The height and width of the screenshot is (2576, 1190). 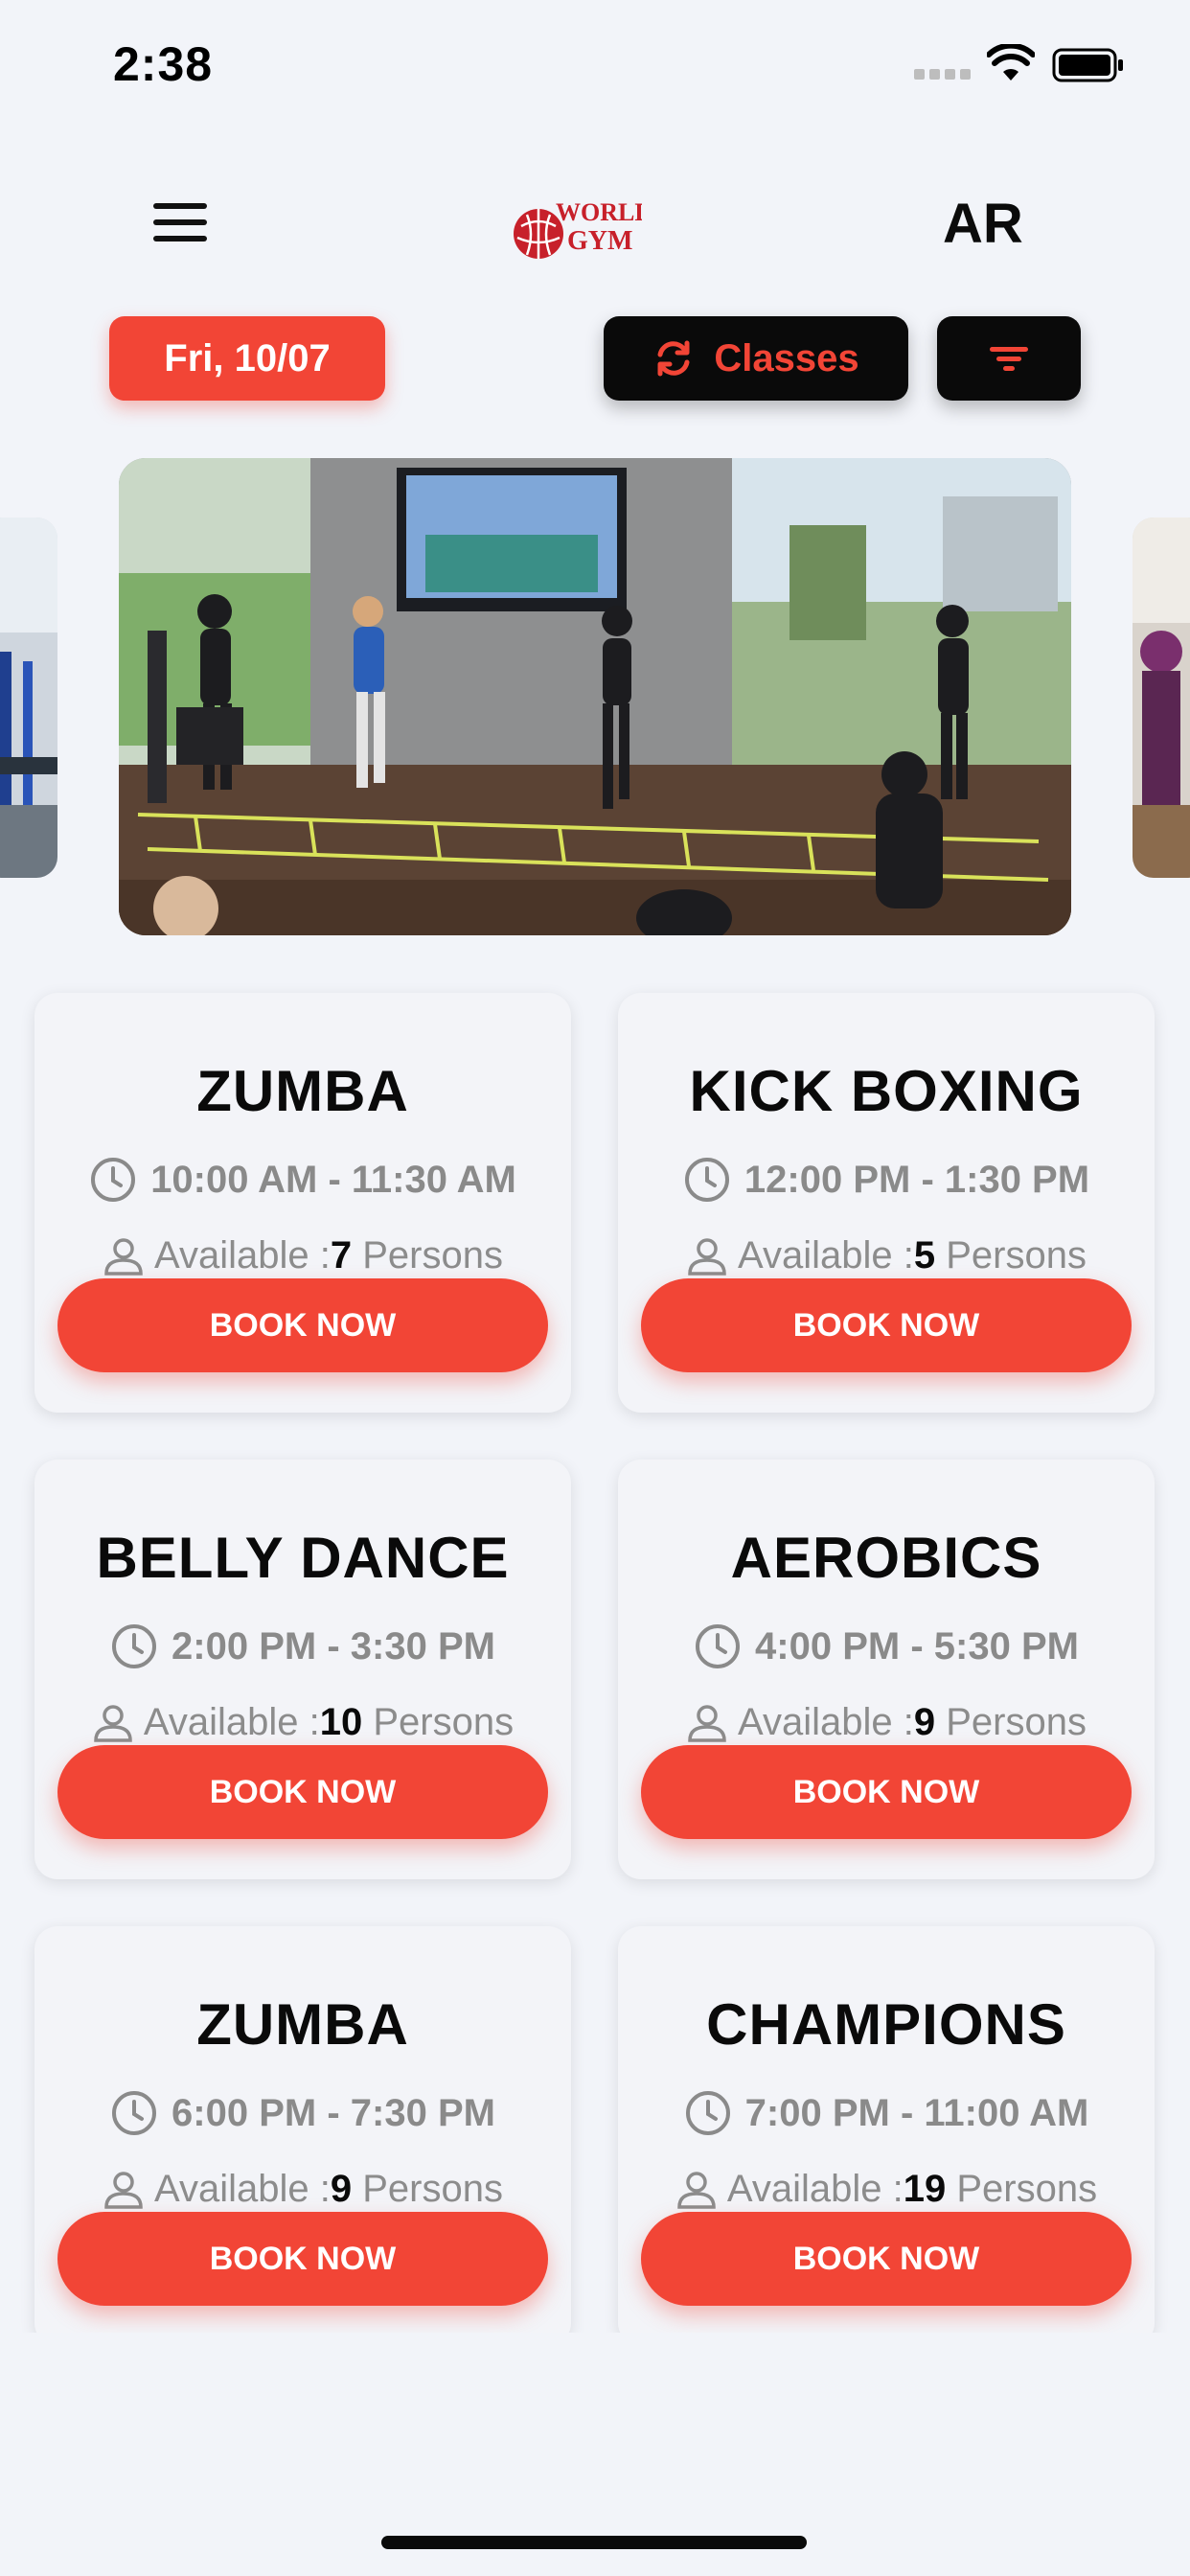 What do you see at coordinates (917, 1179) in the screenshot?
I see `class-time-text: 12:00 PM - 1:30 PM` at bounding box center [917, 1179].